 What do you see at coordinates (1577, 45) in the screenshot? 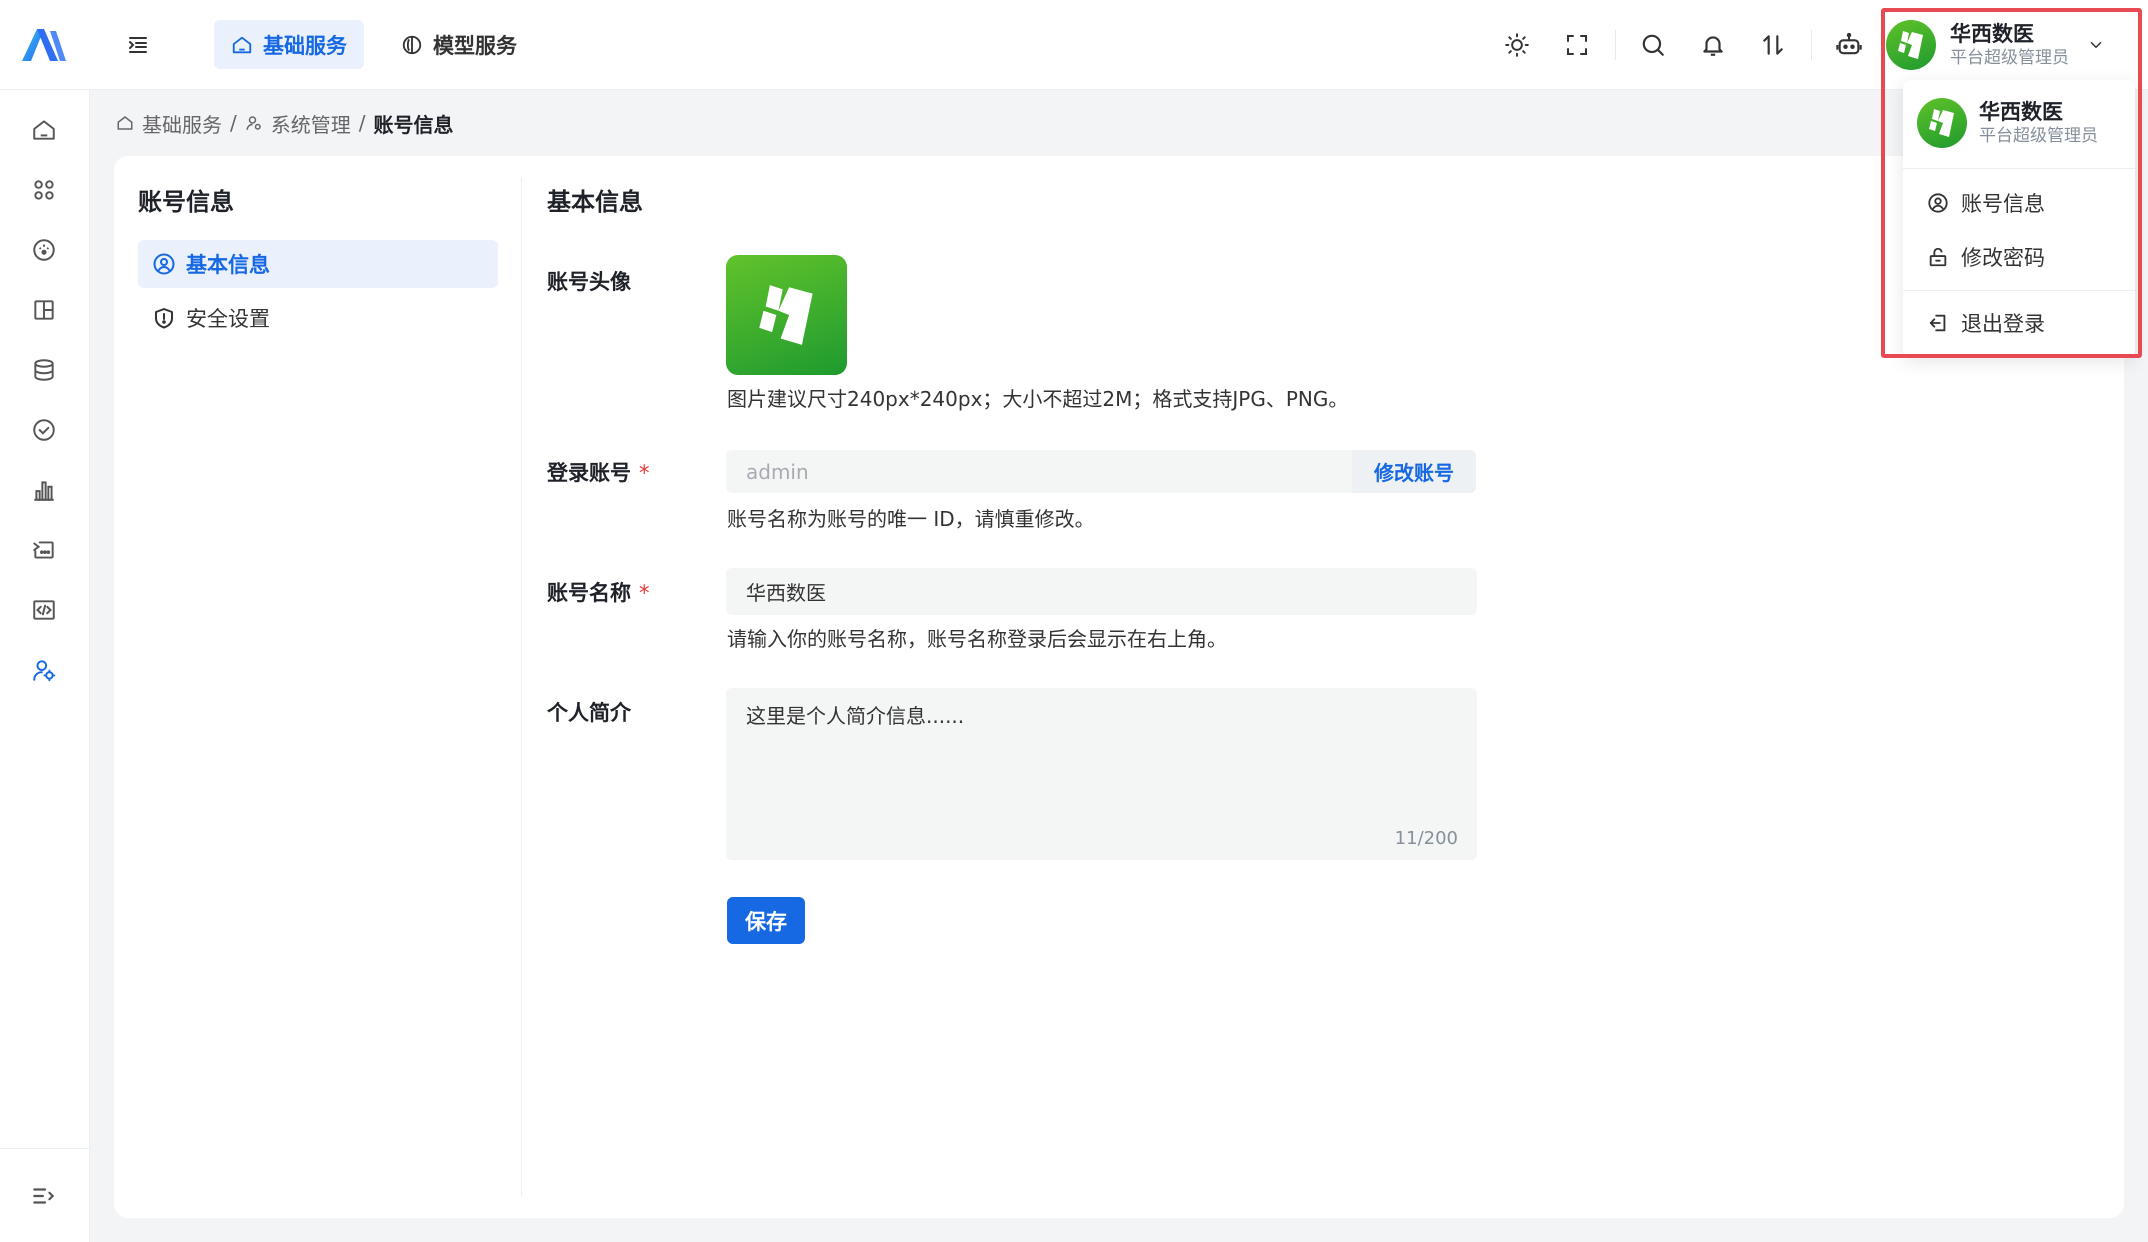
I see `fullscreen-icon` at bounding box center [1577, 45].